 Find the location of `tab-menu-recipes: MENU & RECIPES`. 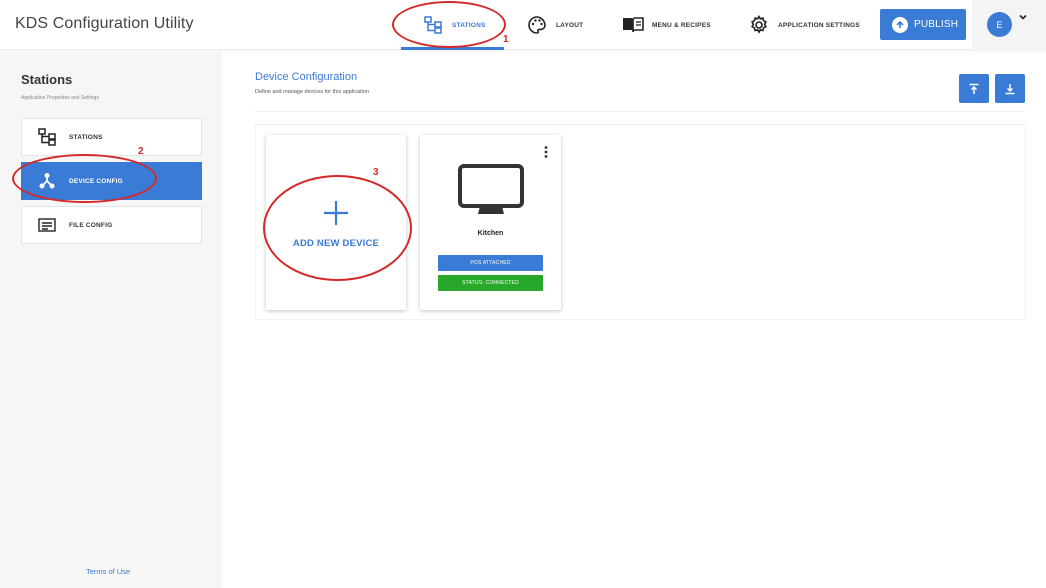

tab-menu-recipes: MENU & RECIPES is located at coordinates (666, 25).